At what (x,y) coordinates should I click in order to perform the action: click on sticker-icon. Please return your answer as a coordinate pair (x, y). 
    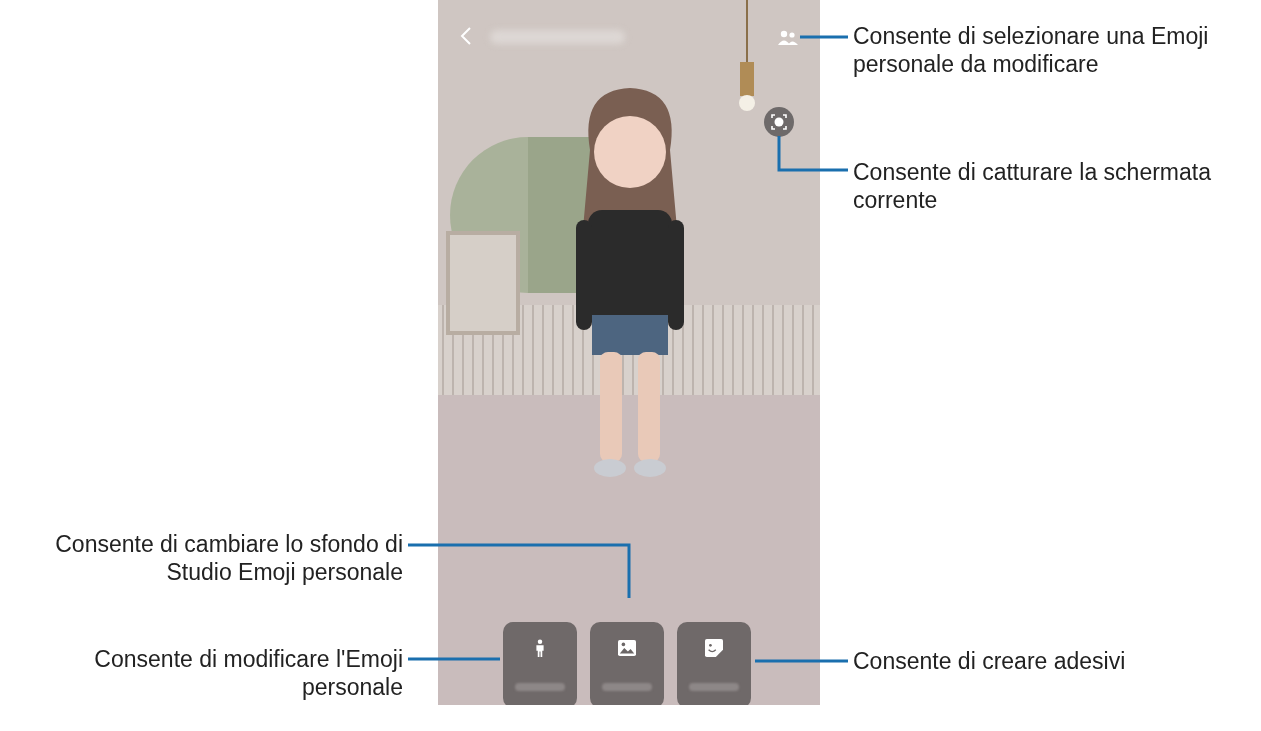
    Looking at the image, I should click on (714, 648).